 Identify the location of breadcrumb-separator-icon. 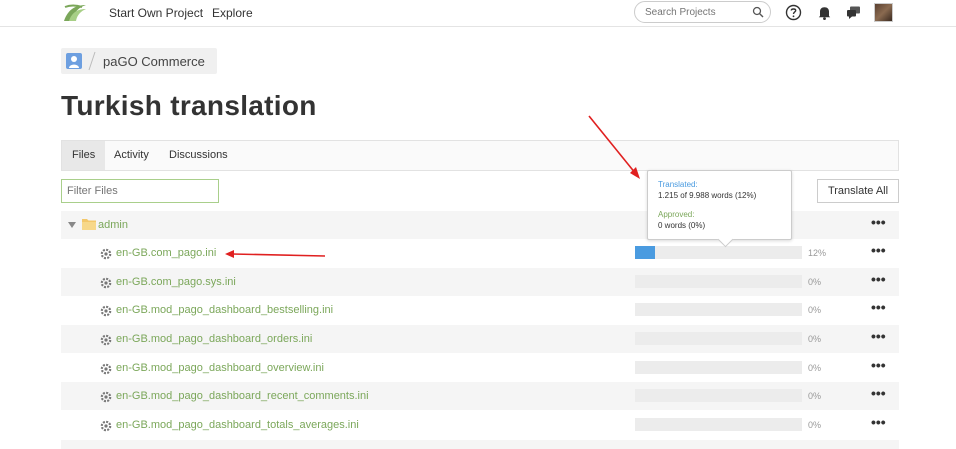
(92, 61).